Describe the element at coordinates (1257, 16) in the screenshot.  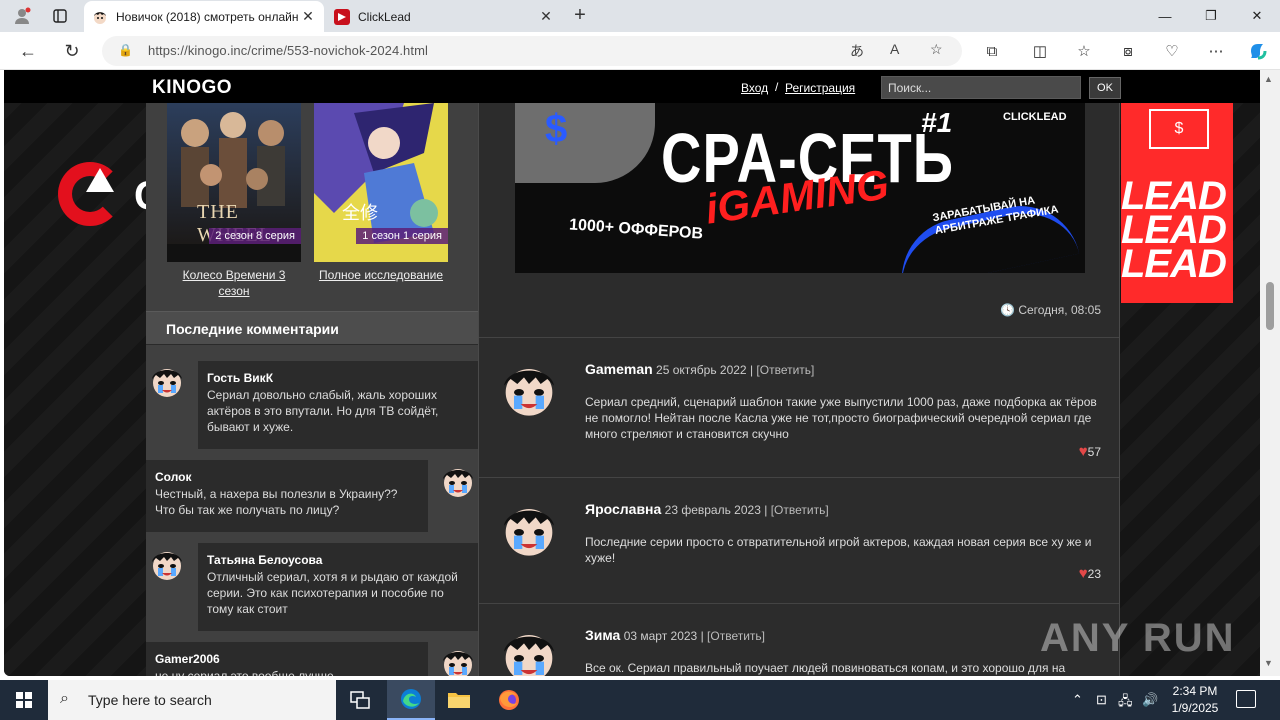
I see `close-window-icon: ✕` at that location.